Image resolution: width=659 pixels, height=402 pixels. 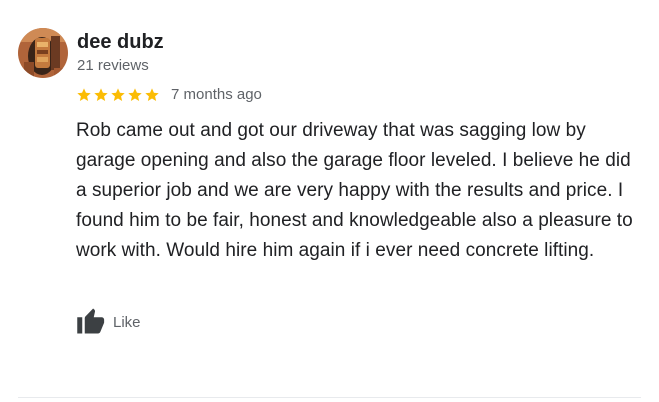 I want to click on star-rating, so click(x=118, y=95).